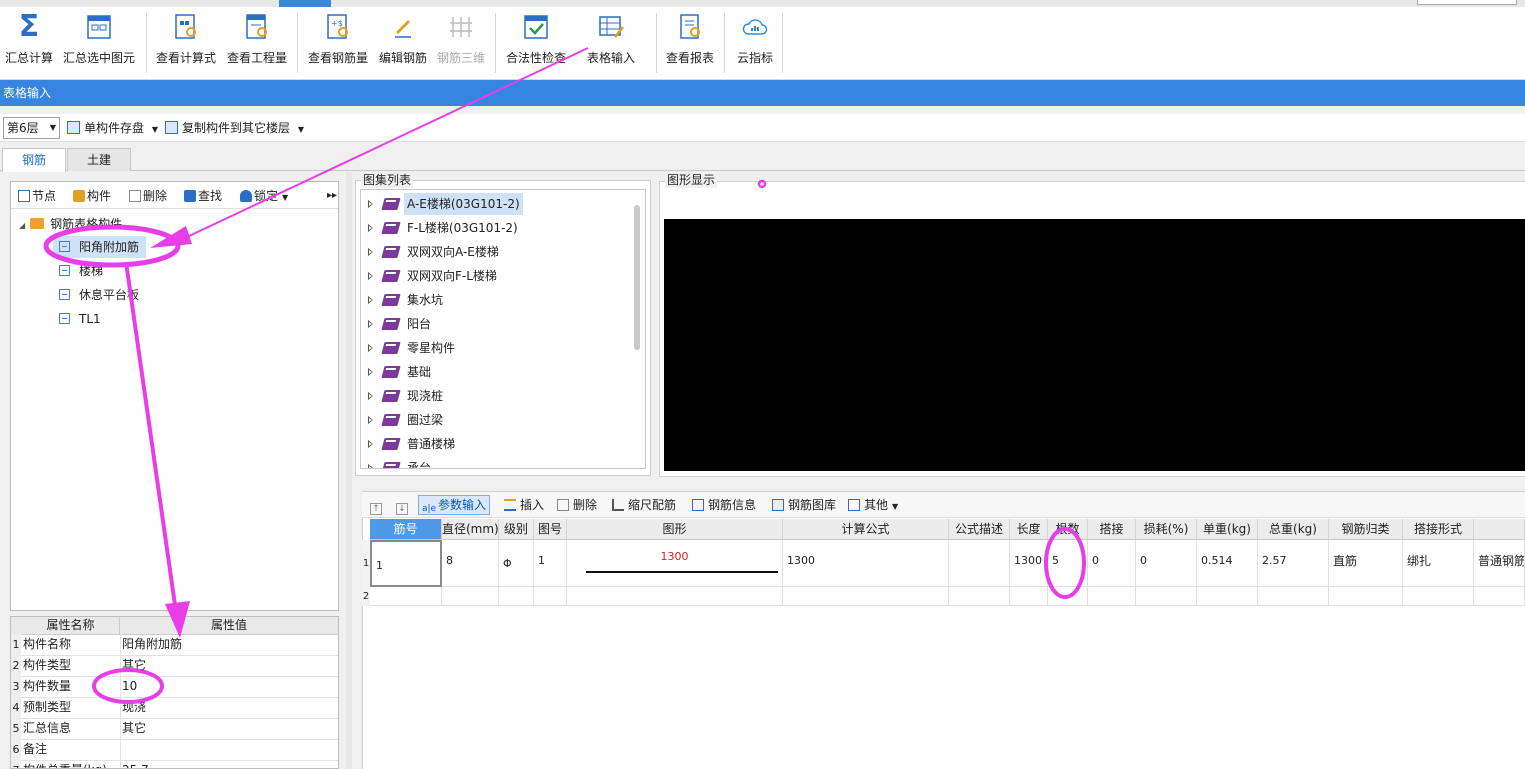 The height and width of the screenshot is (769, 1525). I want to click on cell-lap-type: 绑扎, so click(1438, 563).